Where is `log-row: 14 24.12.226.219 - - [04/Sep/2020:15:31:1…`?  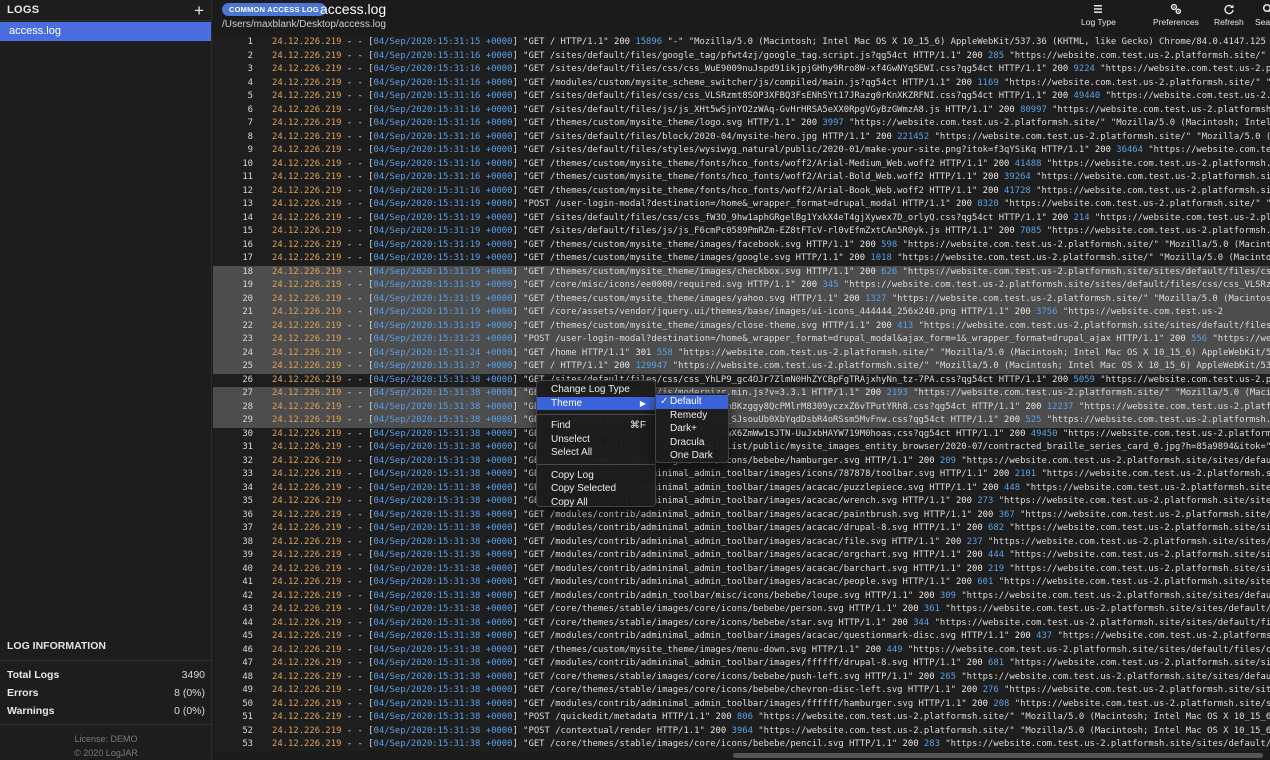
log-row: 14 24.12.226.219 - - [04/Sep/2020:15:31:1… is located at coordinates (741, 219).